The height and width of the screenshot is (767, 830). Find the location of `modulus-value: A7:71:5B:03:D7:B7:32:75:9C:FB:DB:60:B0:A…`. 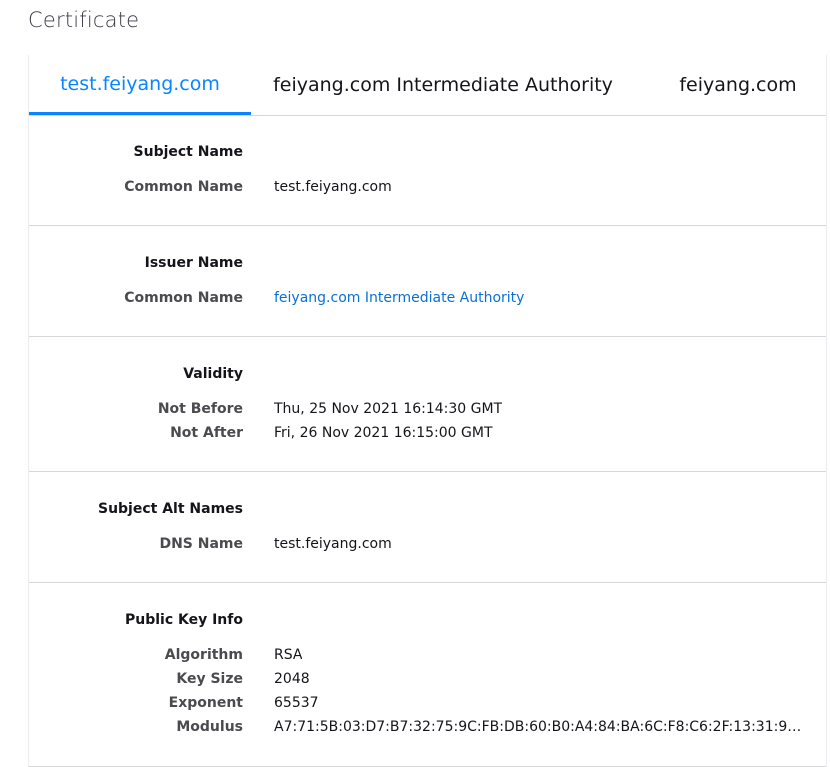

modulus-value: A7:71:5B:03:D7:B7:32:75:9C:FB:DB:60:B0:A… is located at coordinates (538, 727).